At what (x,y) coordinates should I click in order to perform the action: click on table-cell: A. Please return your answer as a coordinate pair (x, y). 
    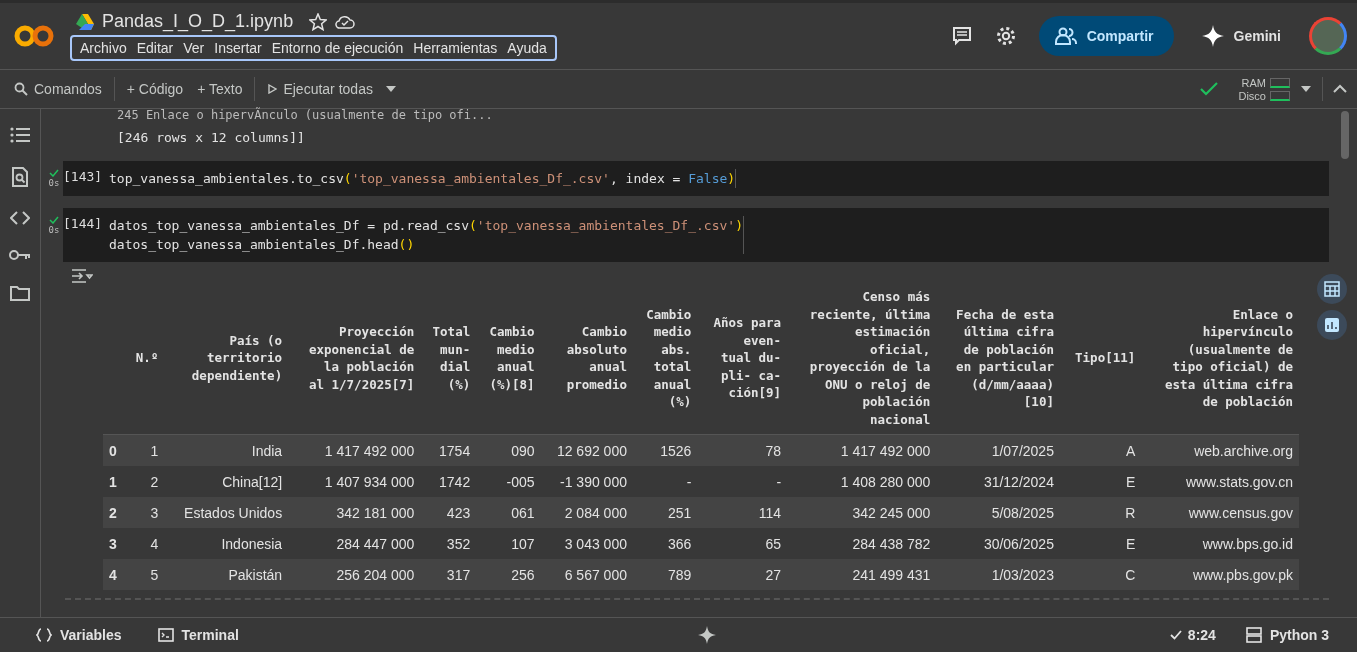
    Looking at the image, I should click on (1100, 450).